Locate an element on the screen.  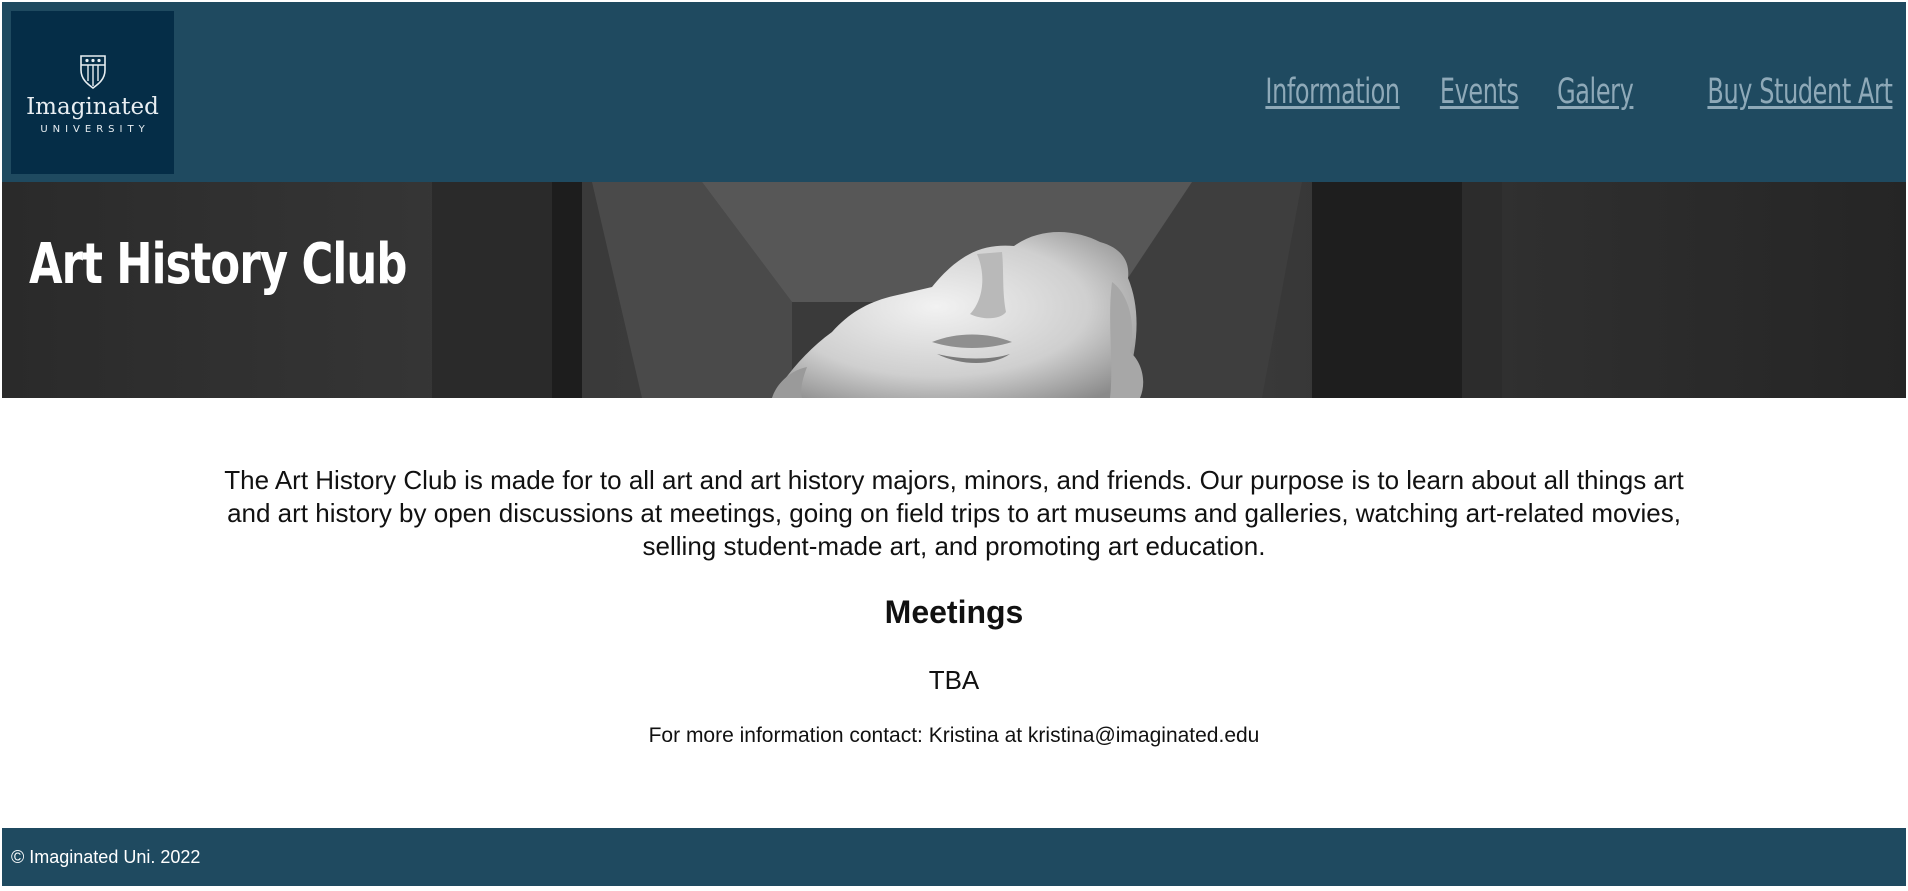
nav-link-galery: Galery is located at coordinates (1595, 92).